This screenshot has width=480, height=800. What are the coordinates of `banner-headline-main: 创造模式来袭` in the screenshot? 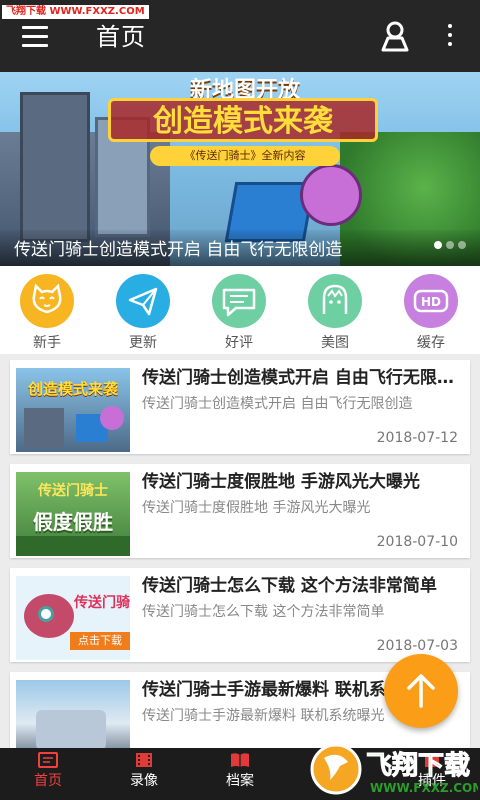 It's located at (243, 120).